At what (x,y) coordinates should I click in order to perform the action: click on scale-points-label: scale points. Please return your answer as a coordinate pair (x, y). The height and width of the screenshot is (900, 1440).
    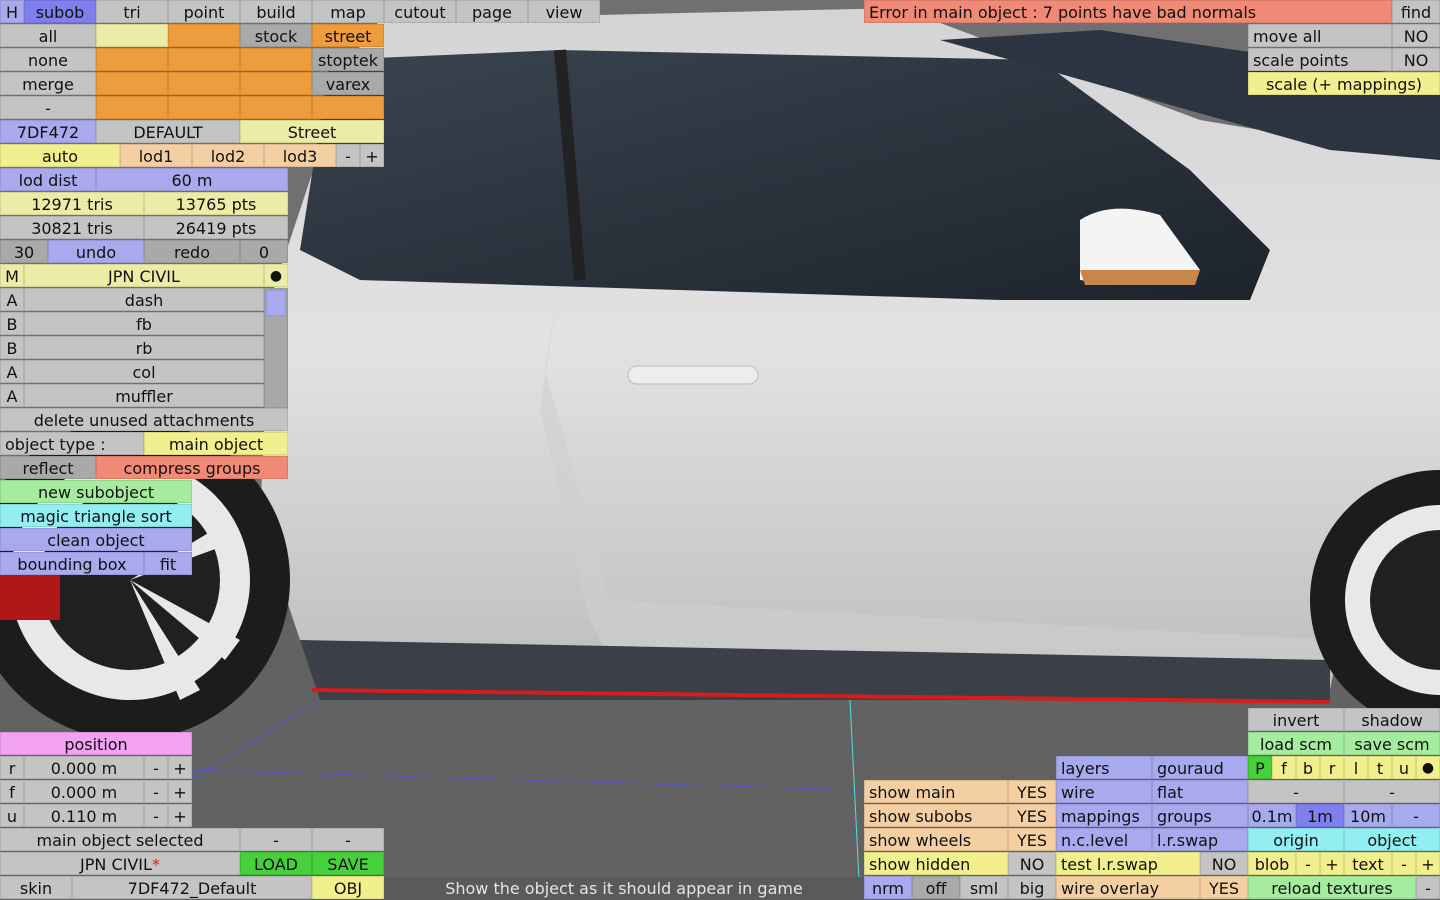
    Looking at the image, I should click on (1320, 59).